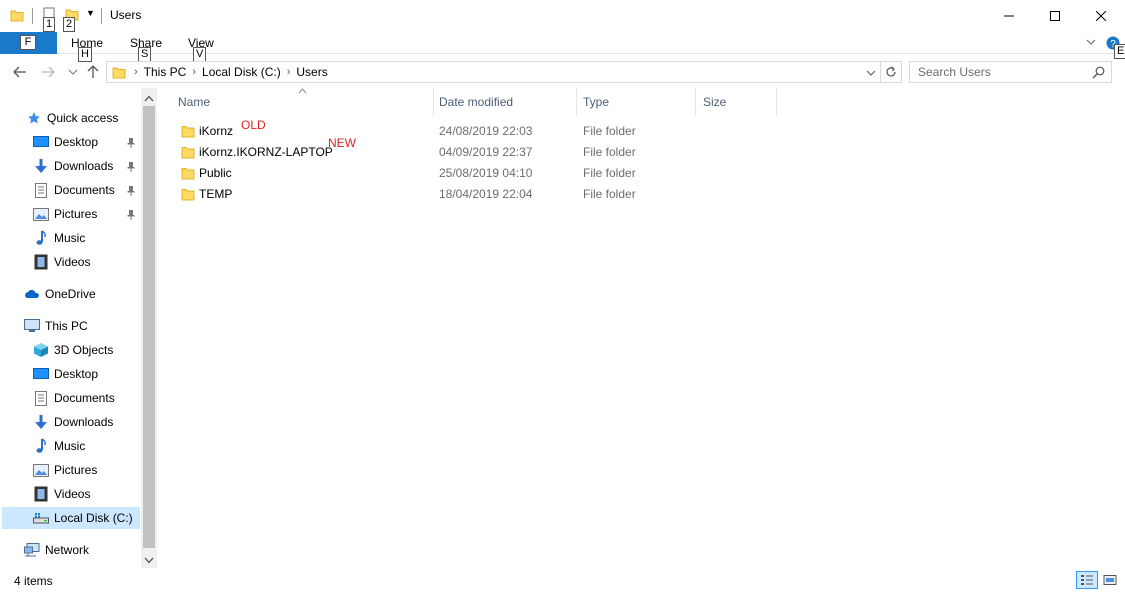 The image size is (1125, 593). I want to click on nav-label: OneDrive, so click(70, 294).